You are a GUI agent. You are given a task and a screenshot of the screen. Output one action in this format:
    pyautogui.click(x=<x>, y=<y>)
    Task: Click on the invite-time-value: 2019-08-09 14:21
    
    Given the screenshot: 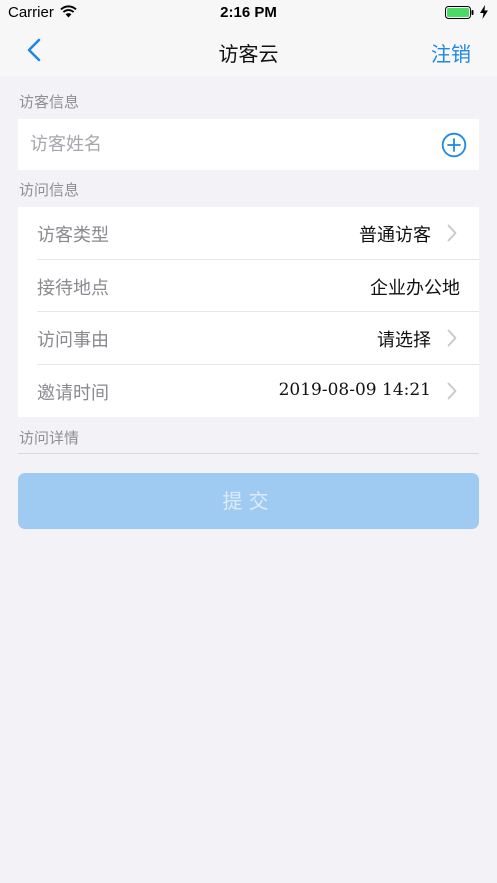 What is the action you would take?
    pyautogui.click(x=354, y=389)
    